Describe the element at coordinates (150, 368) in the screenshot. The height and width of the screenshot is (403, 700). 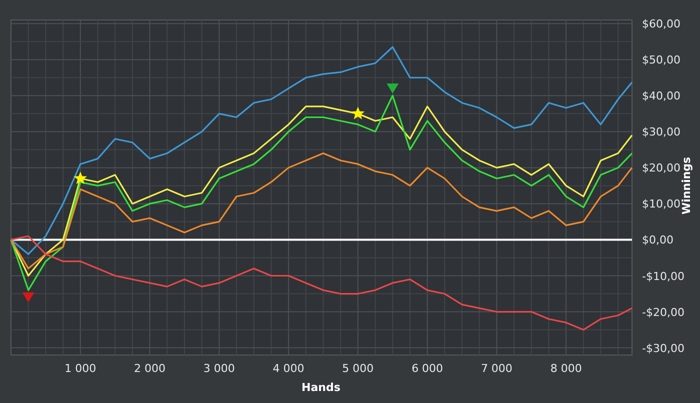
I see `axis-tick-label: 2 000` at that location.